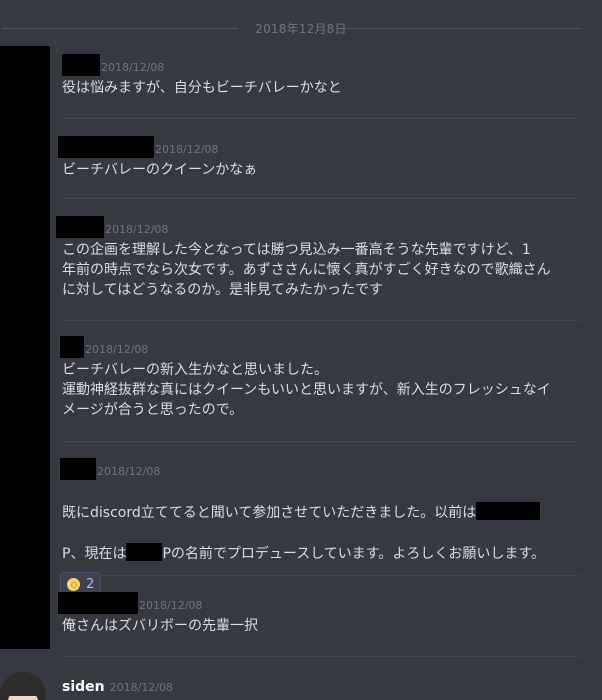 The width and height of the screenshot is (602, 700). What do you see at coordinates (321, 226) in the screenshot?
I see `message-3-meta: 2018/12/08` at bounding box center [321, 226].